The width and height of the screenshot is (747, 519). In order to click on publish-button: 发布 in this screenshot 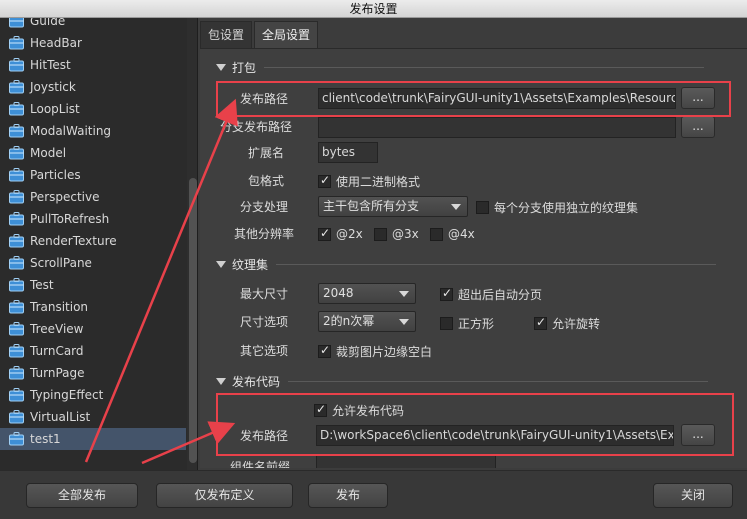, I will do `click(348, 495)`.